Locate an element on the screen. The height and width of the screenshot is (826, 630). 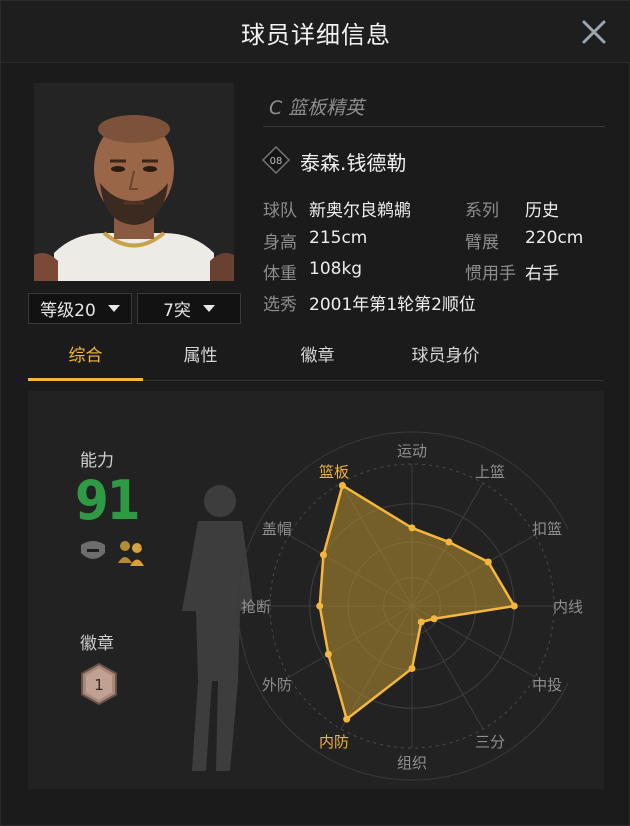
breakthrough-dropdown: 7突 is located at coordinates (189, 308).